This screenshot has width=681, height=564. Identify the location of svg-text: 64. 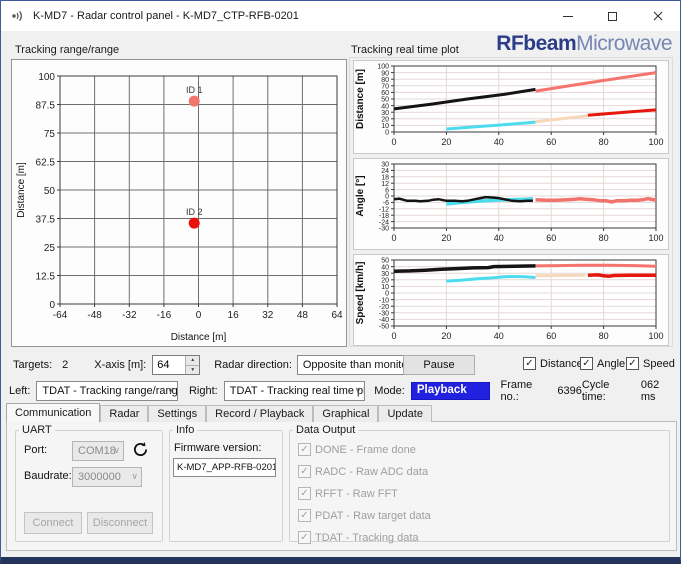
(337, 315).